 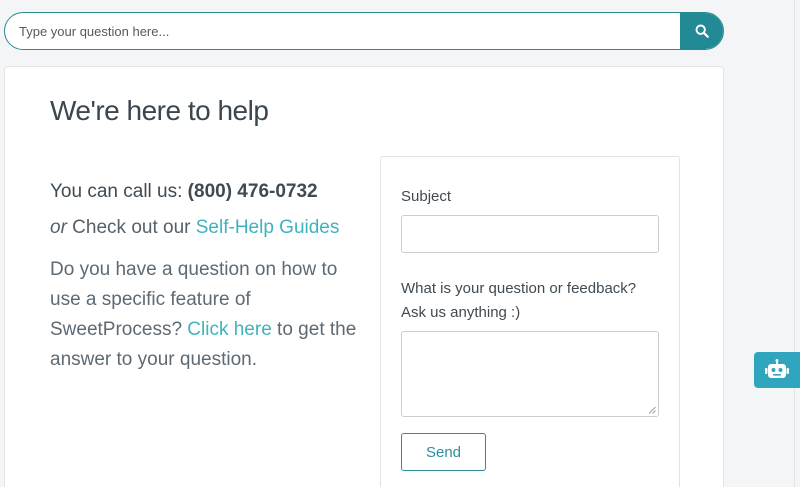 I want to click on call-prefix: You can call us:, so click(x=119, y=191).